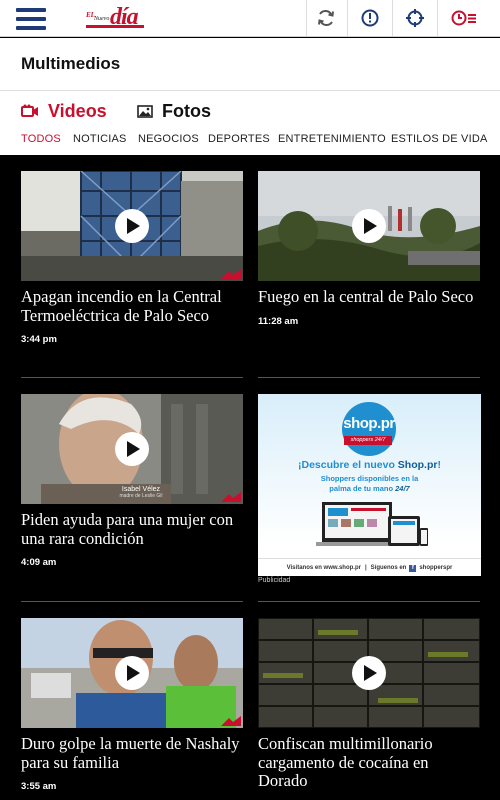  What do you see at coordinates (439, 139) in the screenshot?
I see `category-estilos-de-vida: ESTILOS DE VIDA` at bounding box center [439, 139].